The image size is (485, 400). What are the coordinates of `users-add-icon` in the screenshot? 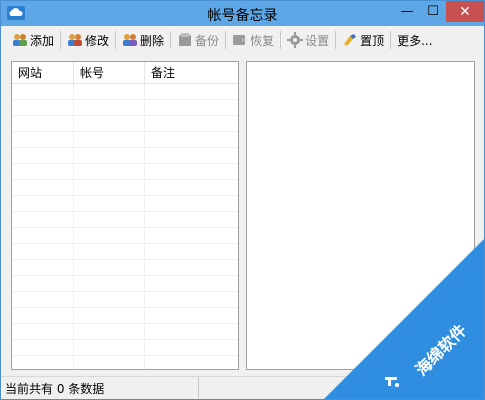 It's located at (20, 40).